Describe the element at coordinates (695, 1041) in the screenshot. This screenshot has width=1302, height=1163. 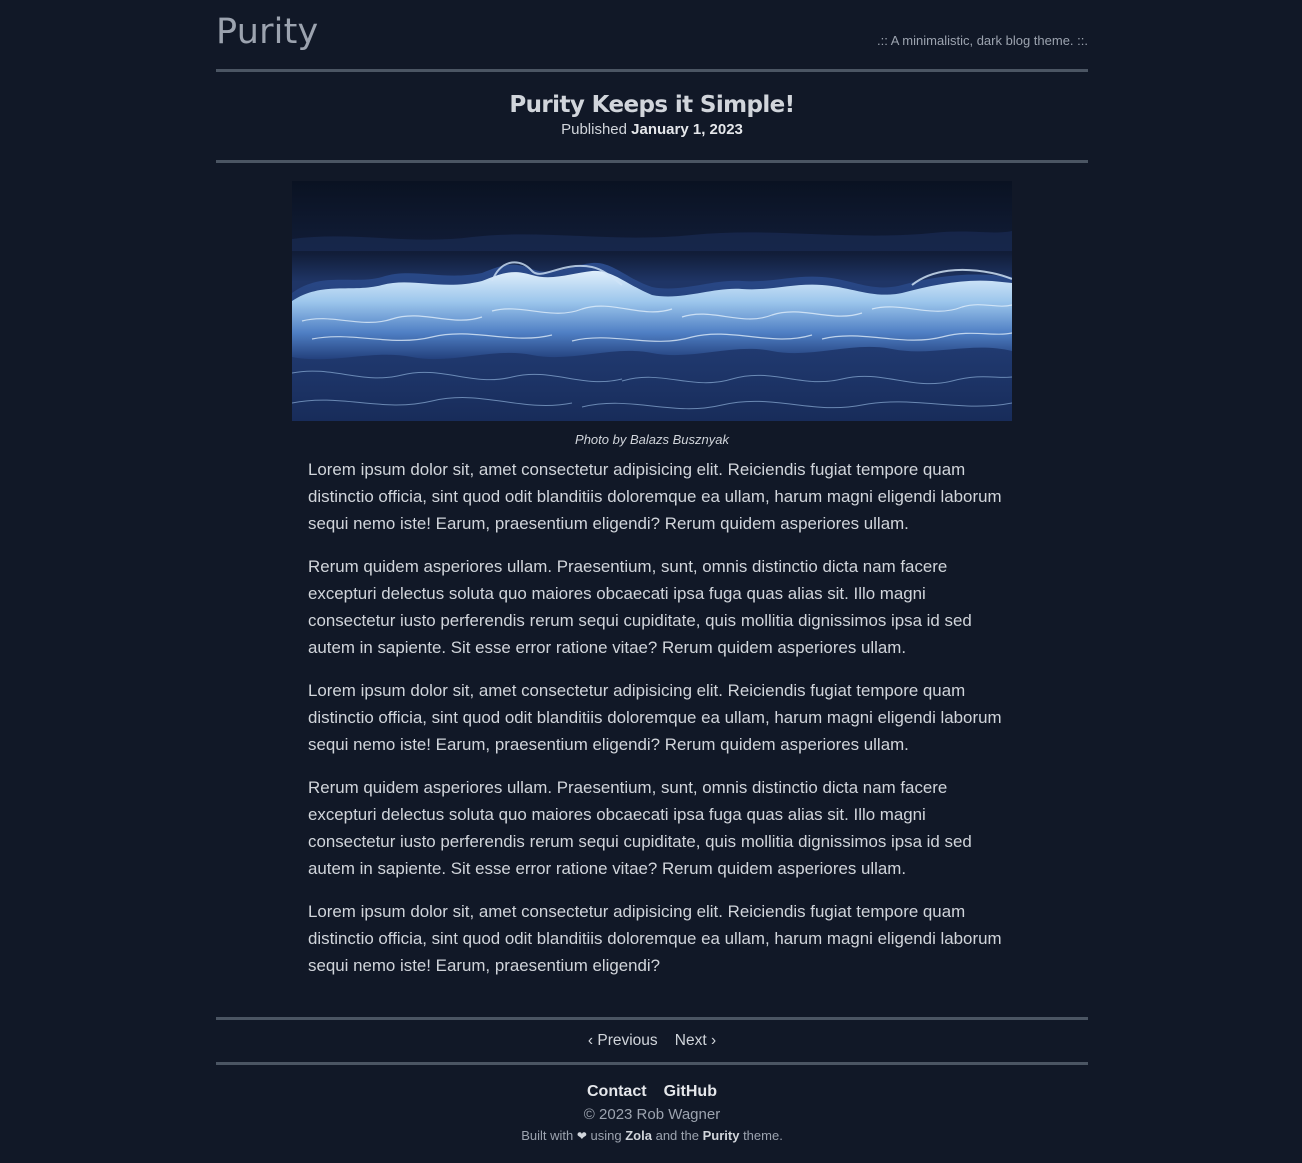
I see `next-post-link: Next ›` at that location.